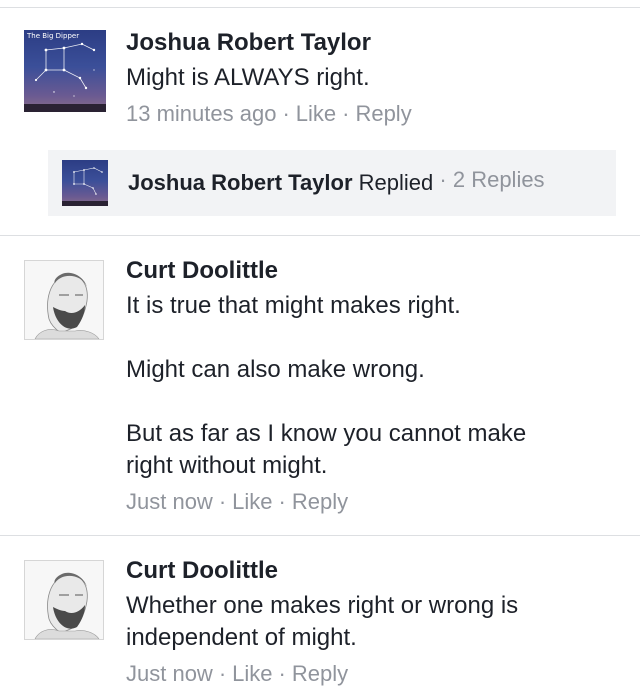  I want to click on comment-text: But as far as I know you cannot make, so click(326, 433).